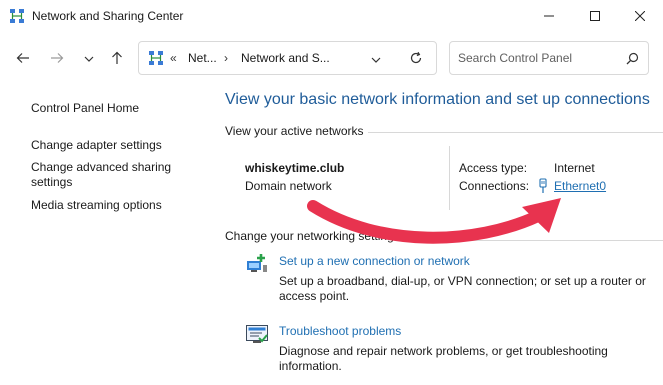  I want to click on maximize-icon, so click(595, 17).